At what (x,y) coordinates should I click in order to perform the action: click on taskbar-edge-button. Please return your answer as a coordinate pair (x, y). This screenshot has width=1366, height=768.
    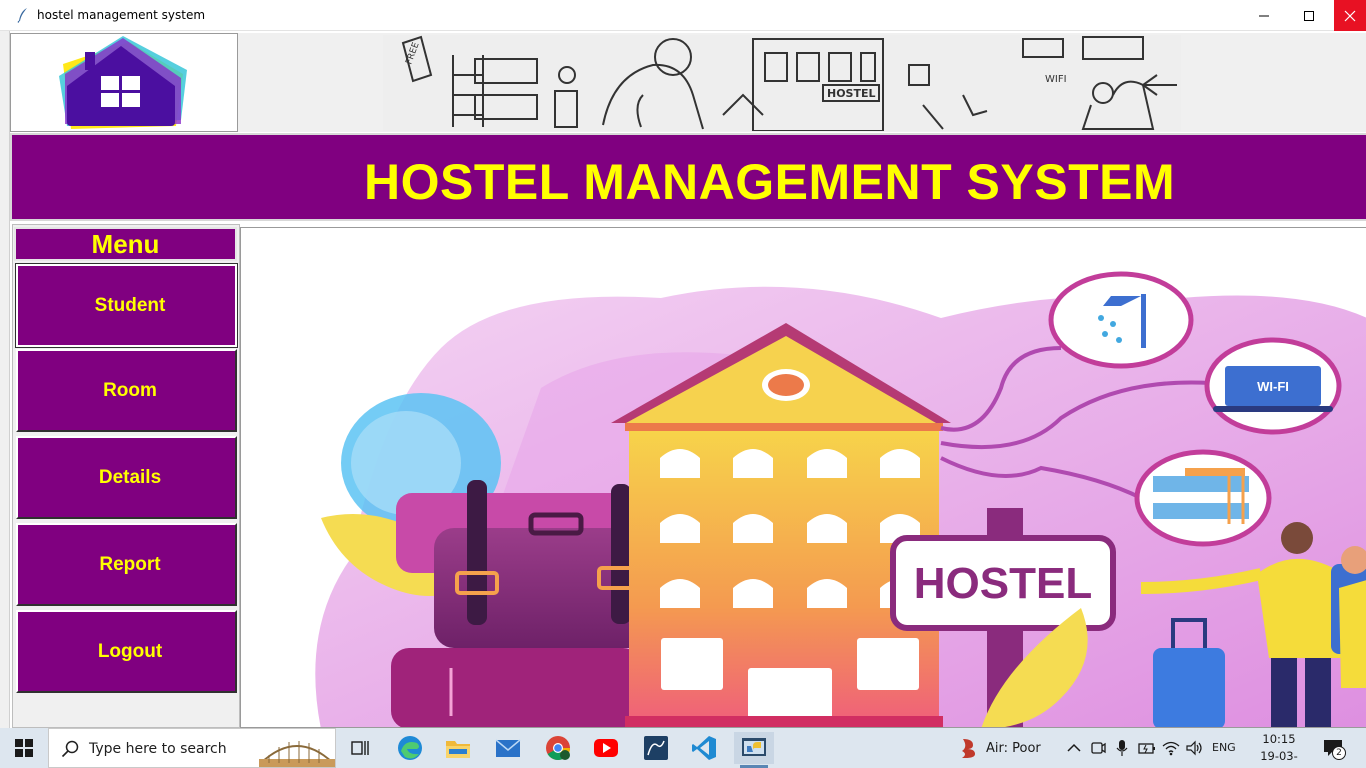
    Looking at the image, I should click on (410, 748).